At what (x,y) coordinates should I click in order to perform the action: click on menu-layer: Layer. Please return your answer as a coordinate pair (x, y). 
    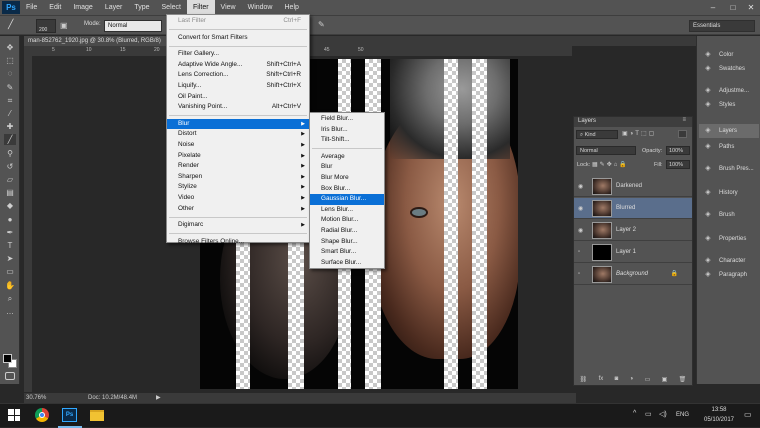
    Looking at the image, I should click on (114, 7).